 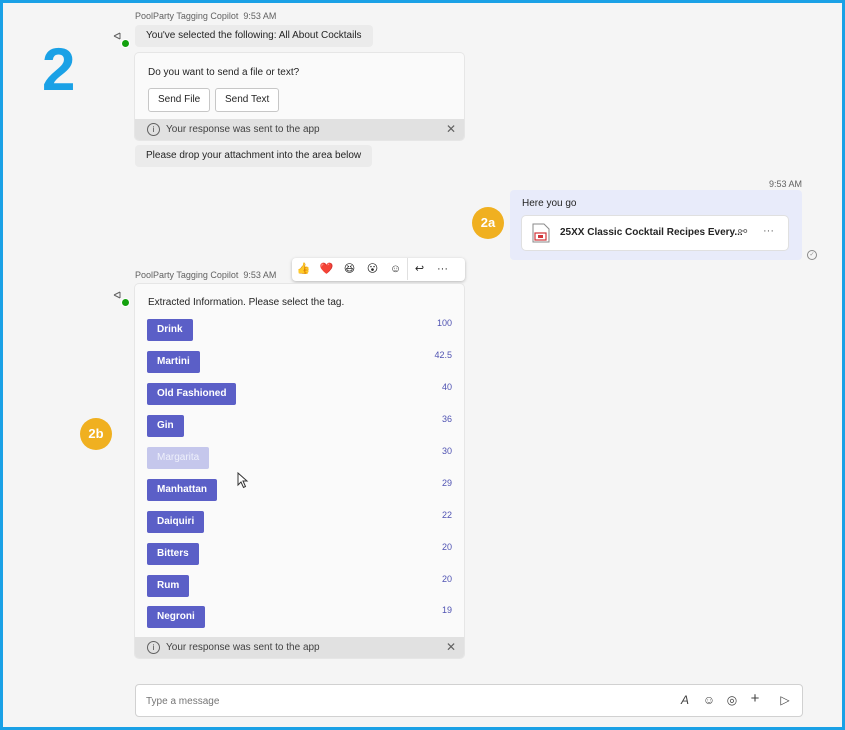 I want to click on tag-button: Old Fashioned, so click(x=192, y=394).